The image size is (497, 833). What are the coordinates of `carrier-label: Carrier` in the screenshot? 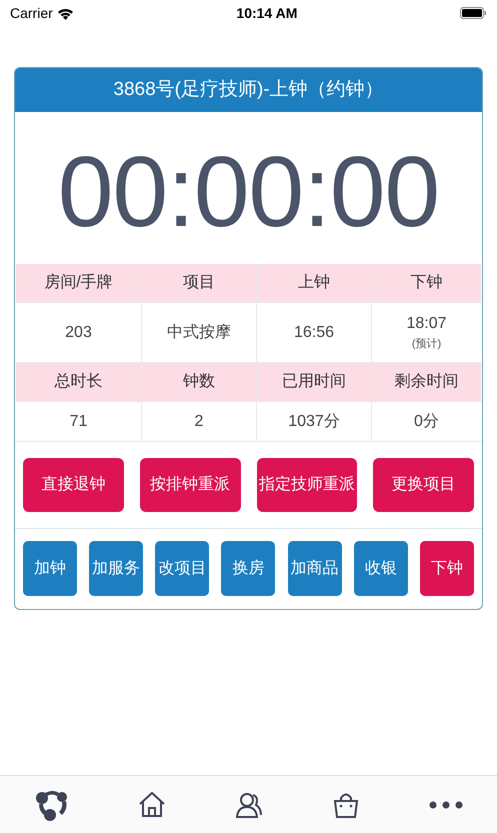 It's located at (31, 13).